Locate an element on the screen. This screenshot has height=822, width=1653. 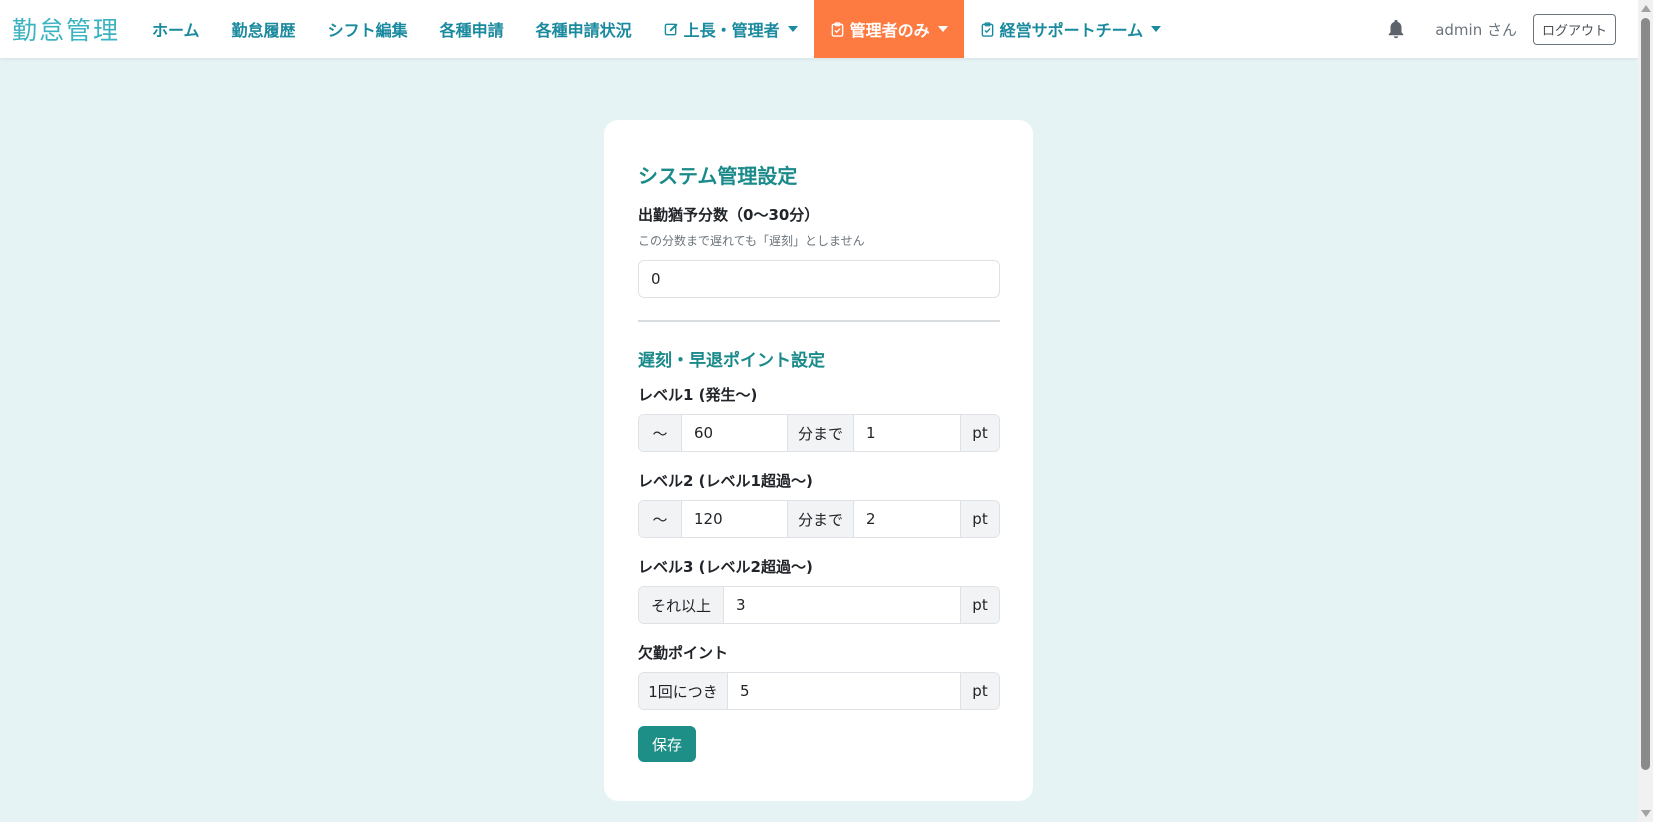
nav-attendance-history: 勤怠履歴 is located at coordinates (264, 29).